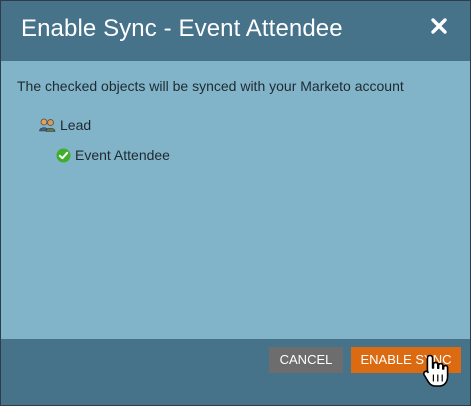 The image size is (471, 406). Describe the element at coordinates (182, 28) in the screenshot. I see `dialog-title: Enable Sync - Event Attendee` at that location.